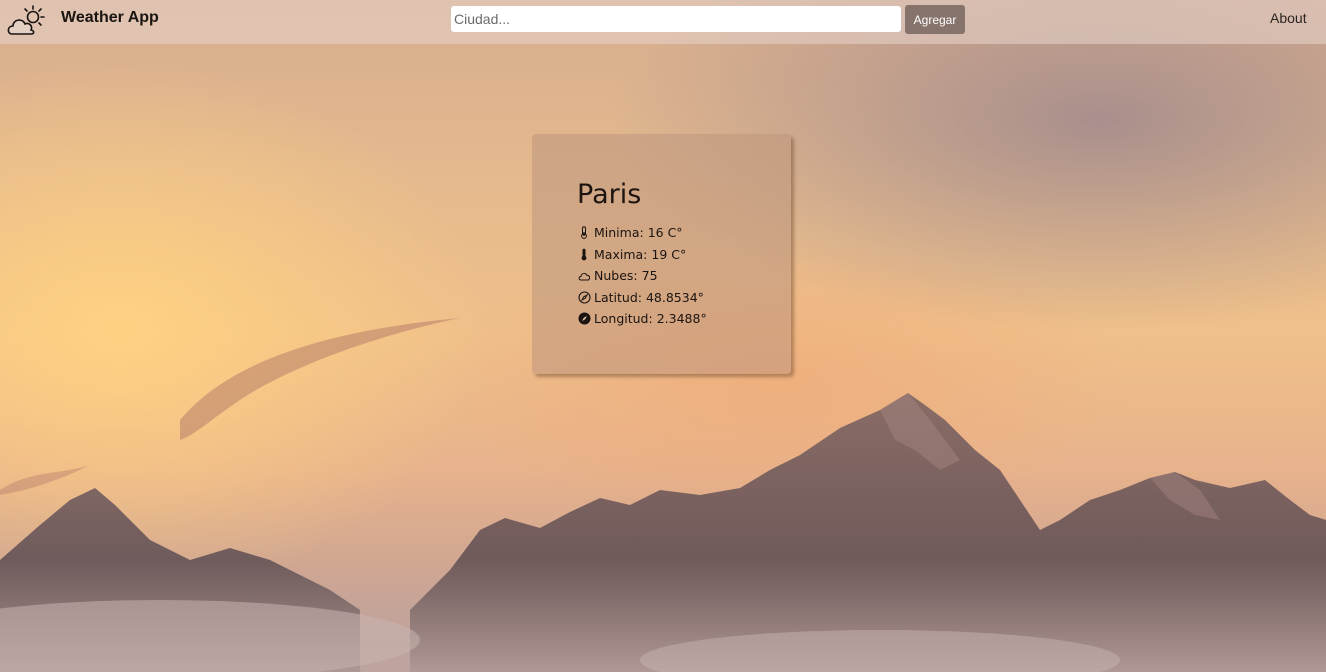 This screenshot has height=672, width=1326. What do you see at coordinates (649, 276) in the screenshot?
I see `stat-value: 75` at bounding box center [649, 276].